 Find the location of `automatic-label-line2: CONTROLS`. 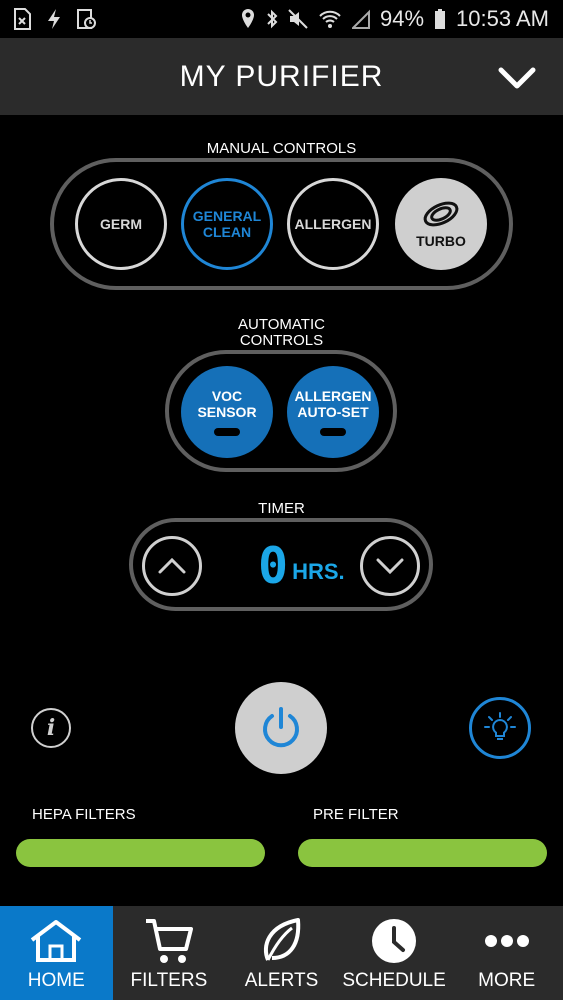

automatic-label-line2: CONTROLS is located at coordinates (281, 340).